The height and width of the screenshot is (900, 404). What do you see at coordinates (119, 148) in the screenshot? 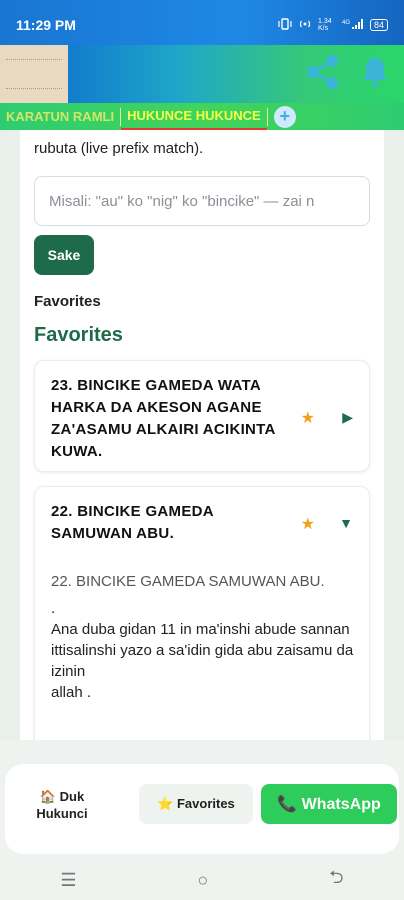
I see `search-help-text: rubuta (live prefix match).` at bounding box center [119, 148].